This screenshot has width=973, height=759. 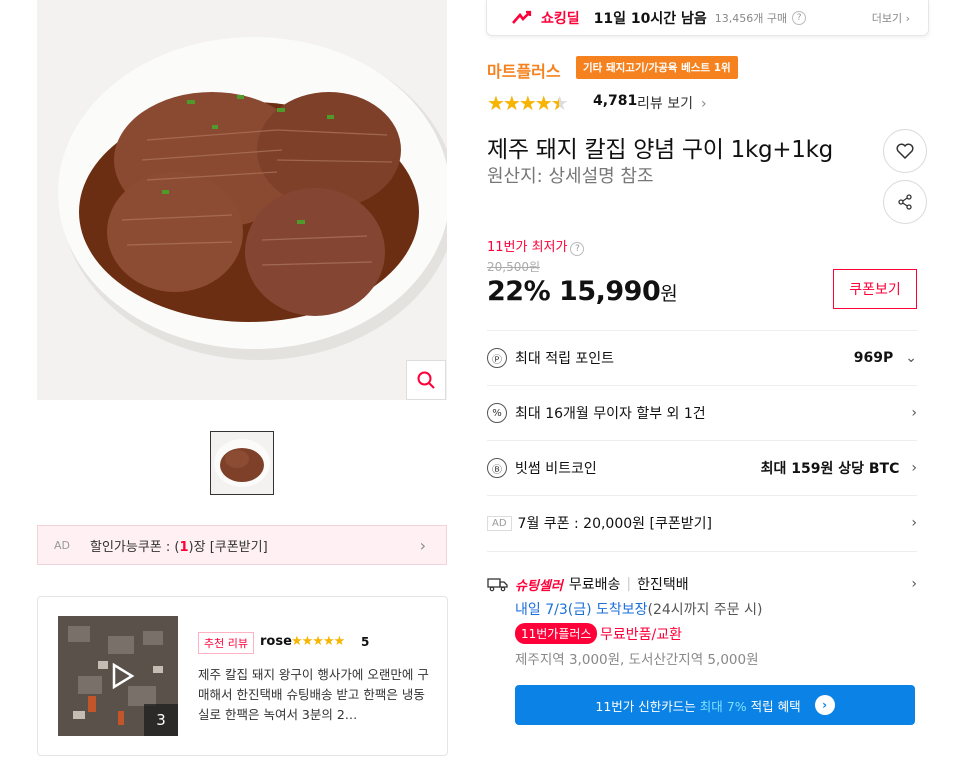 What do you see at coordinates (582, 291) in the screenshot?
I see `sale-price: 22% 15,990원` at bounding box center [582, 291].